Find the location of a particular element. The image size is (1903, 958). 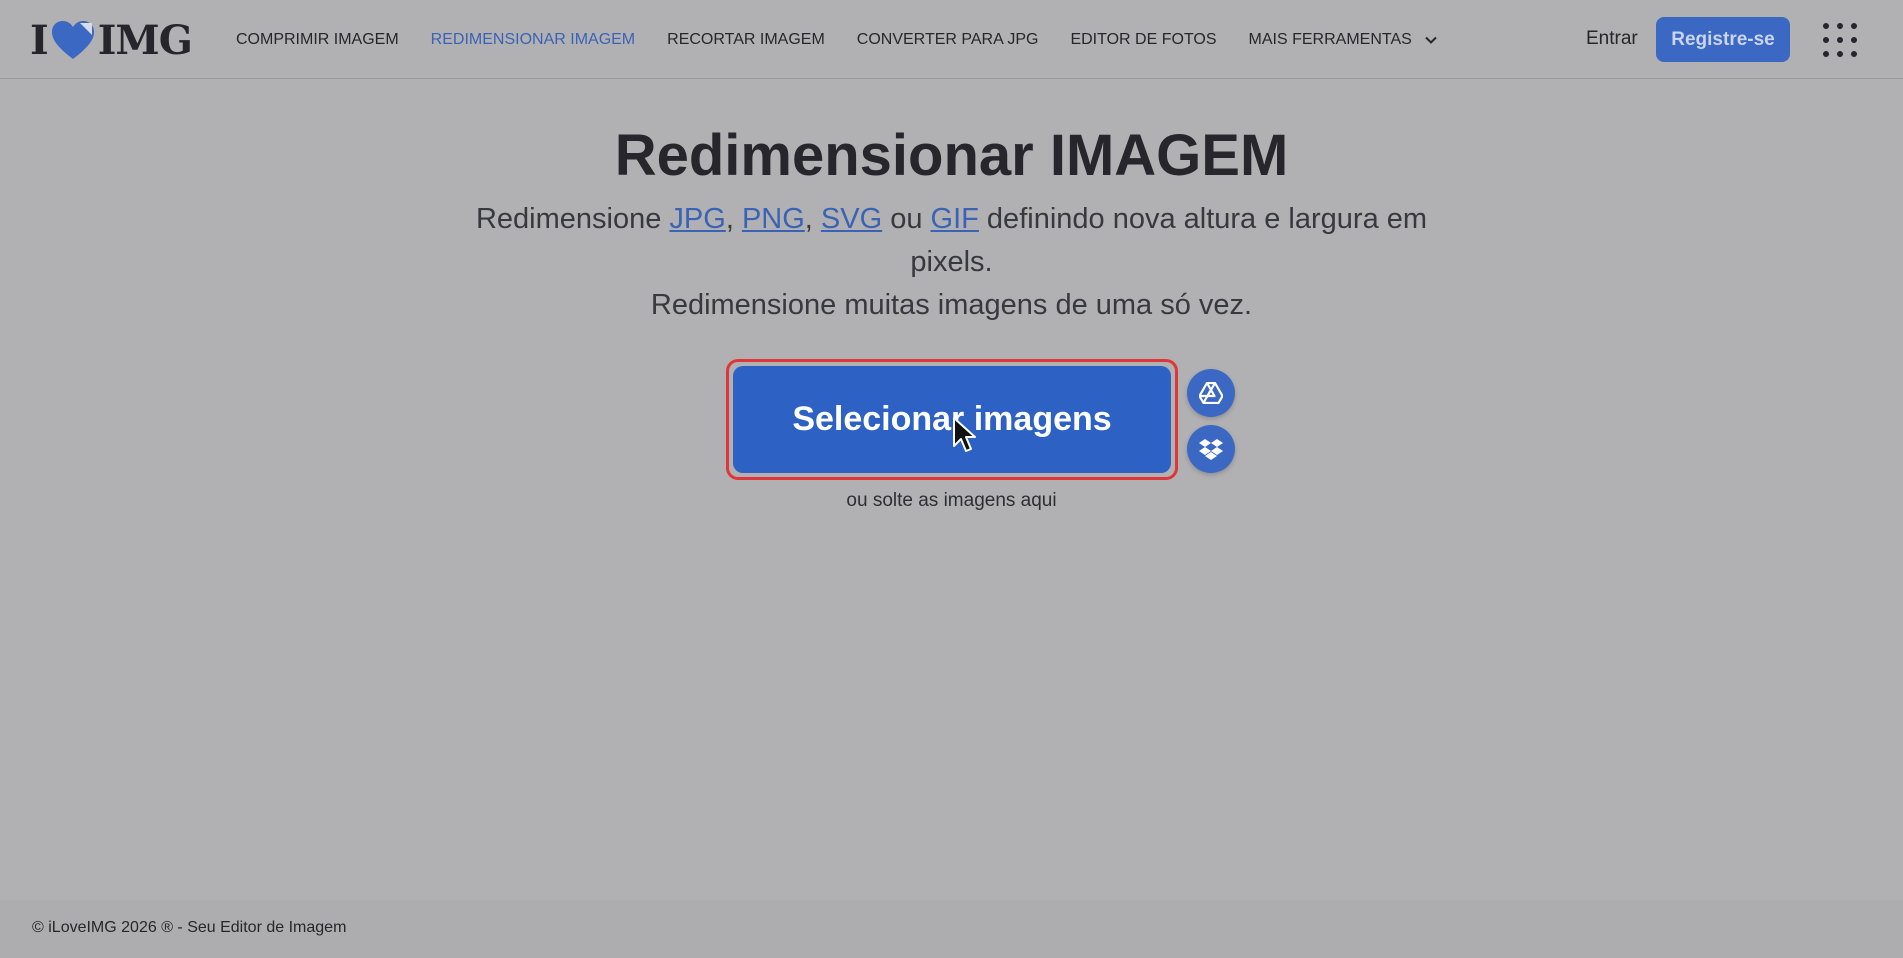

footer-copyright: © iLoveIMG 2026 ® - Seu Editor de Imagem is located at coordinates (189, 927).